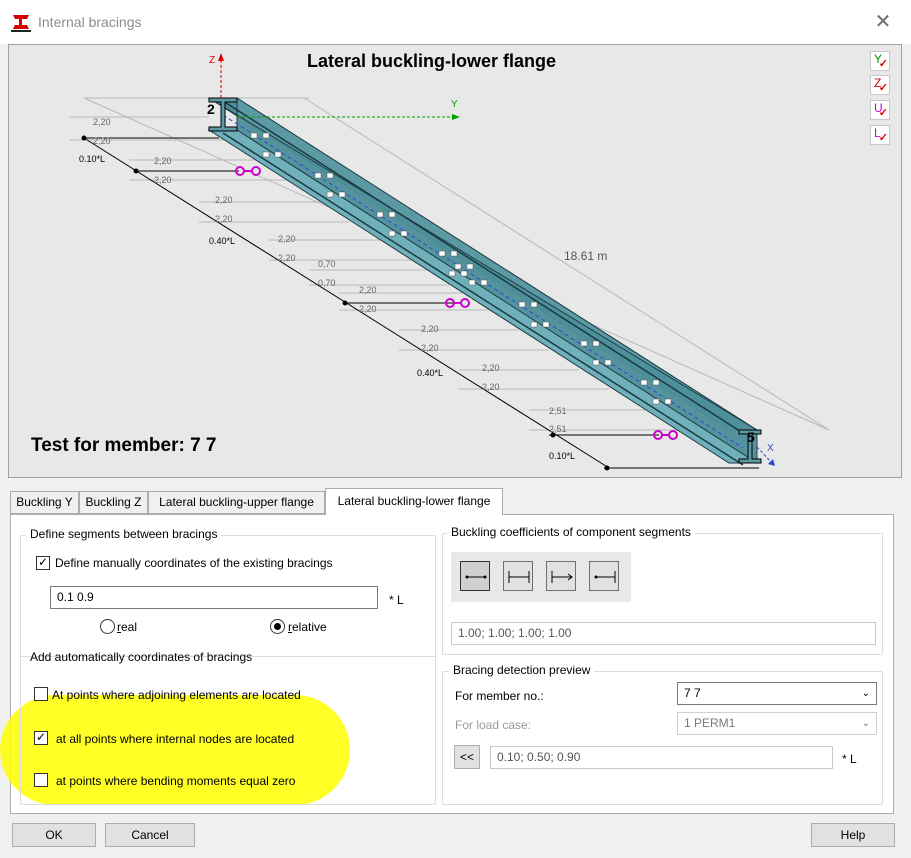 This screenshot has height=858, width=911. I want to click on radio-real-label: real, so click(127, 627).